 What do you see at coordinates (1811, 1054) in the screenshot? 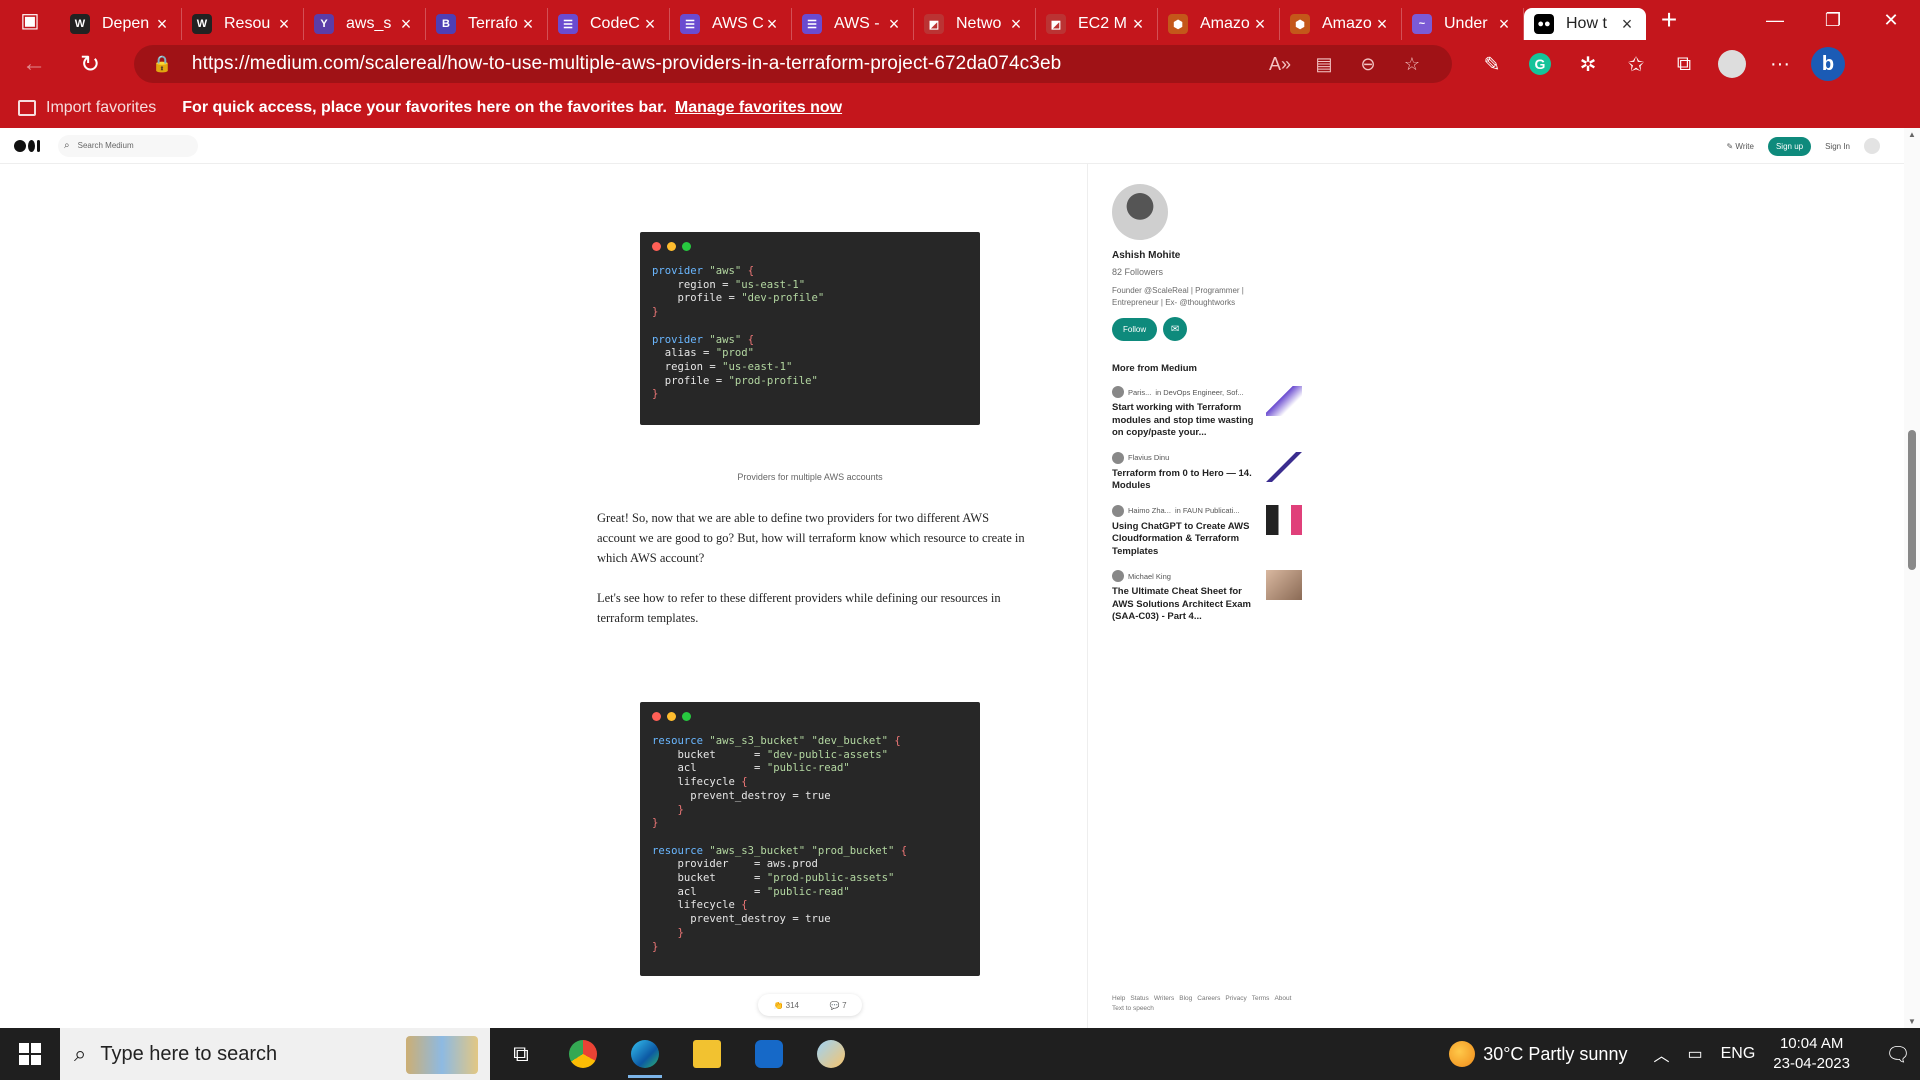
I see `clock: 10:04 AM 23-04-2023` at bounding box center [1811, 1054].